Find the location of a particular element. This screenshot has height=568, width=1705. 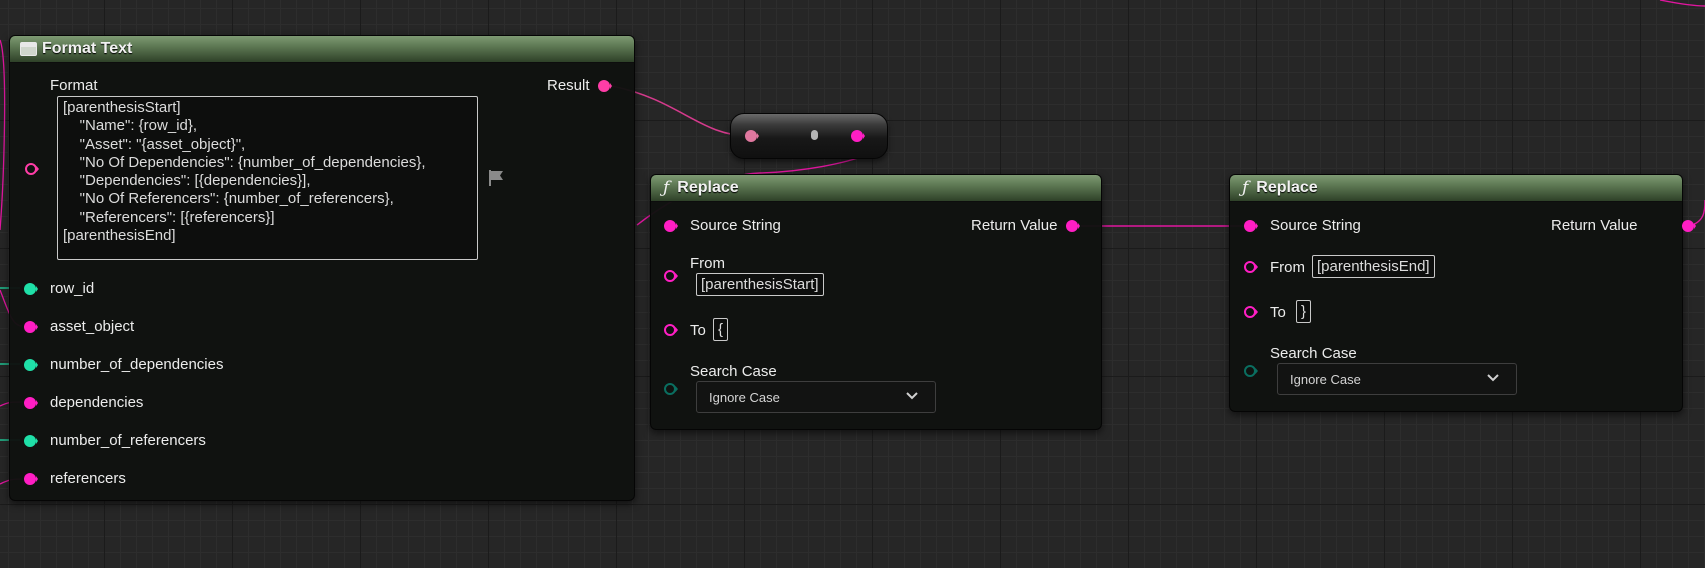

reroute-input-pin is located at coordinates (752, 136).